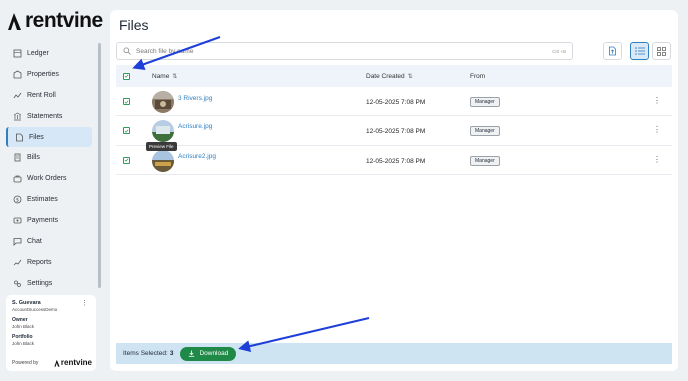  I want to click on sidebar-item-bills: Bills, so click(49, 157).